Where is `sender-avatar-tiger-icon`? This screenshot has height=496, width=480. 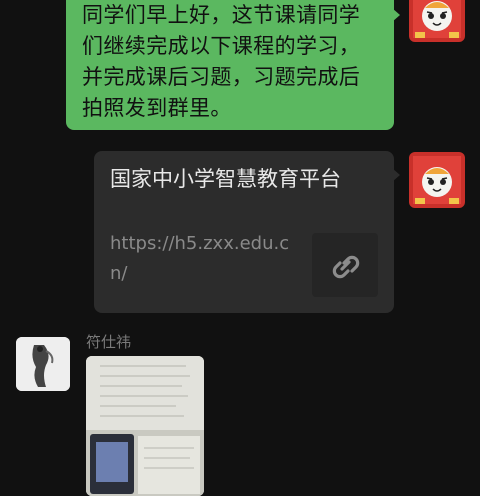 sender-avatar-tiger-icon is located at coordinates (437, 21).